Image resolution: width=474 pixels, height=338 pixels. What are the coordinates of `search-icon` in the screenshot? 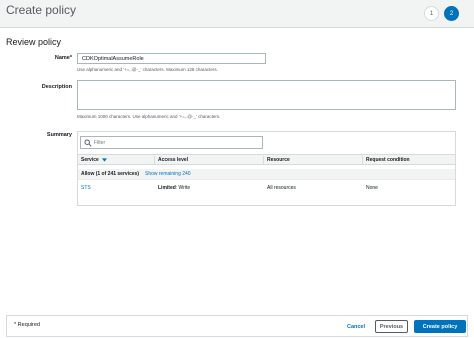 It's located at (88, 143).